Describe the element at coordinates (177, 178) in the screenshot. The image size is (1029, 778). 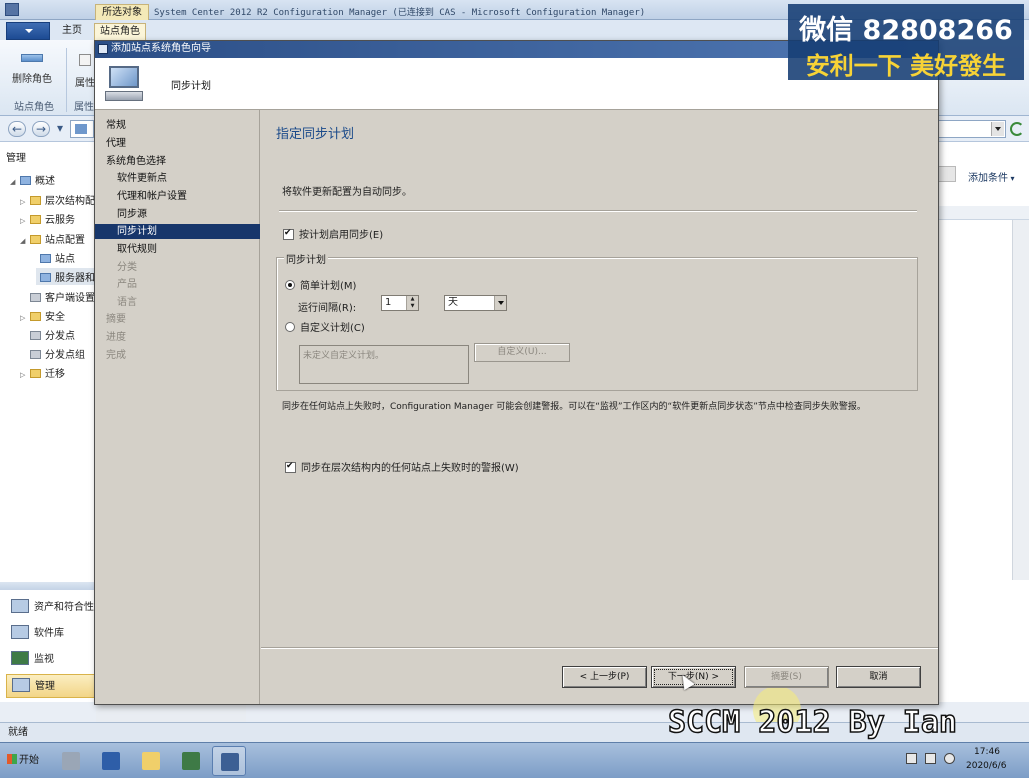
I see `step-software-update-point: 软件更新点` at that location.